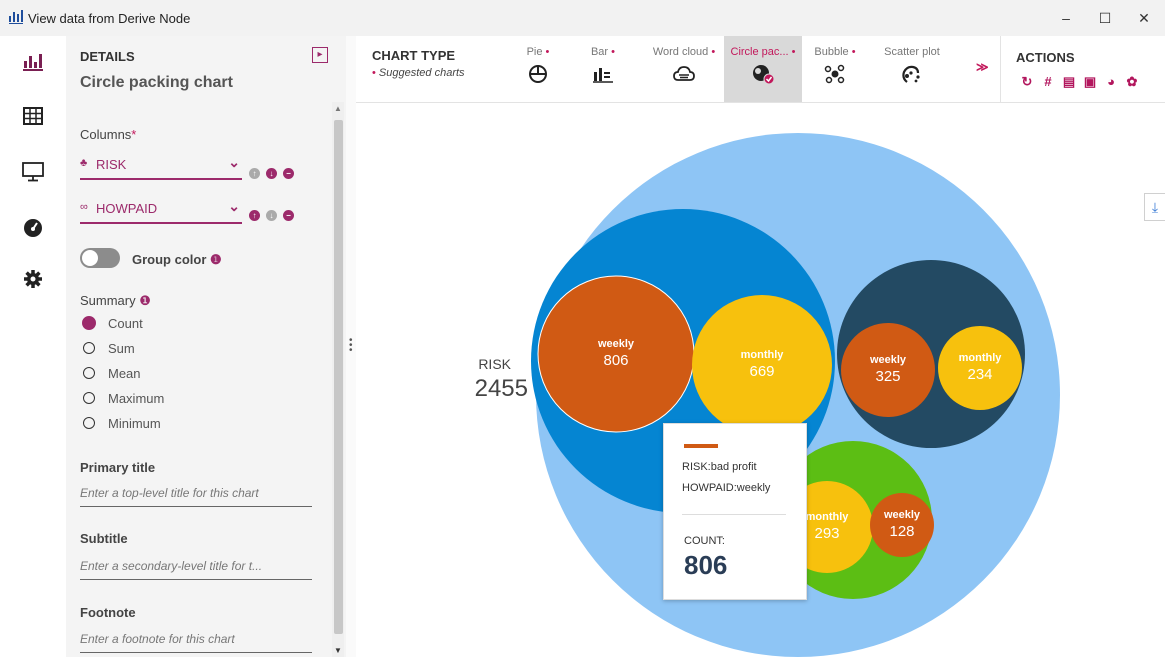  I want to click on table-icon, so click(33, 116).